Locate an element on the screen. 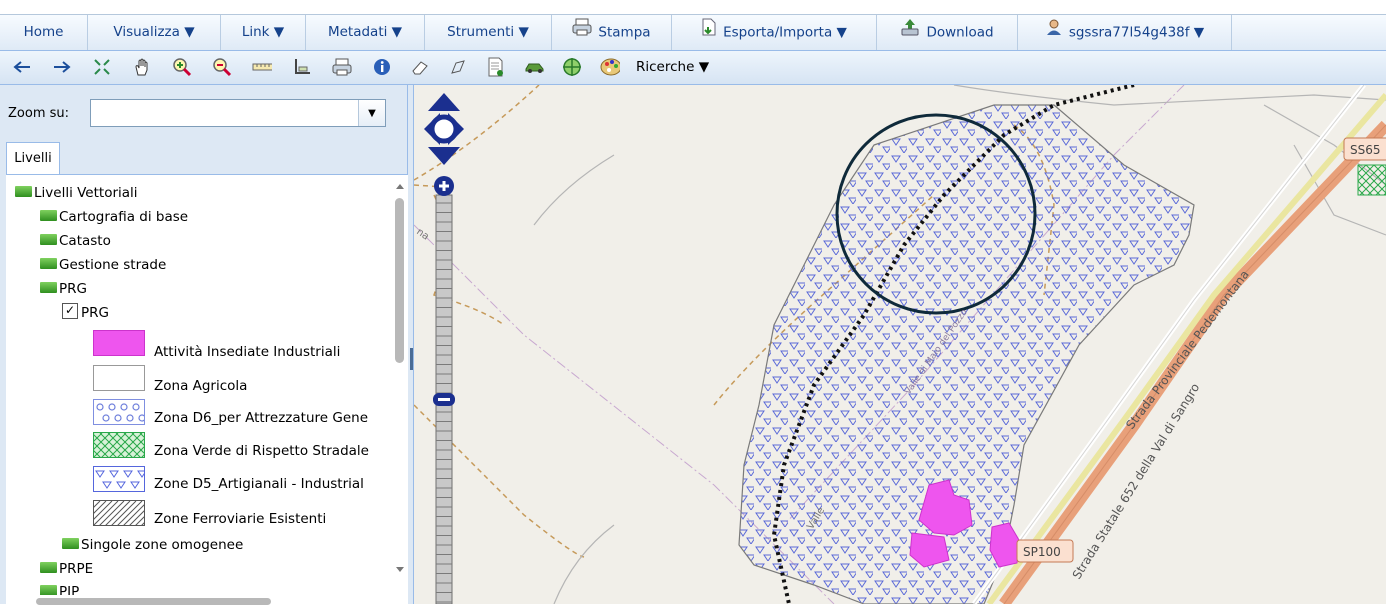 Image resolution: width=1386 pixels, height=605 pixels. ricerche-menu: Ricerche ▼ is located at coordinates (672, 67).